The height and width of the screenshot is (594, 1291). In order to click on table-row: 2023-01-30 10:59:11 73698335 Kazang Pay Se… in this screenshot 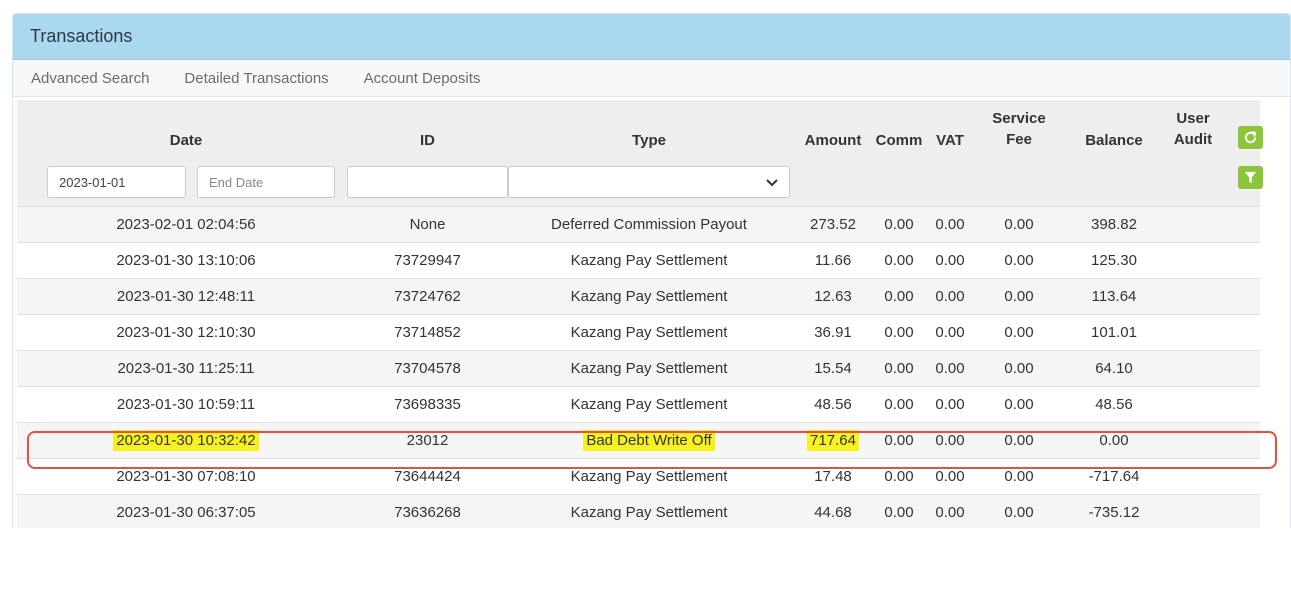, I will do `click(638, 405)`.